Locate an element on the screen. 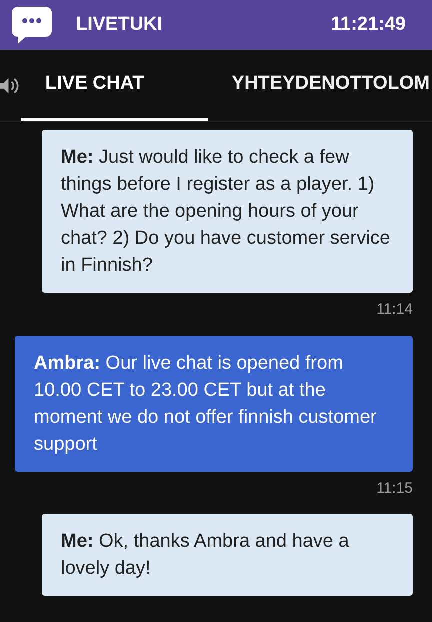 The width and height of the screenshot is (432, 622). visitor-message: Me: Ok, thanks Ambra and have a lovely day! is located at coordinates (227, 555).